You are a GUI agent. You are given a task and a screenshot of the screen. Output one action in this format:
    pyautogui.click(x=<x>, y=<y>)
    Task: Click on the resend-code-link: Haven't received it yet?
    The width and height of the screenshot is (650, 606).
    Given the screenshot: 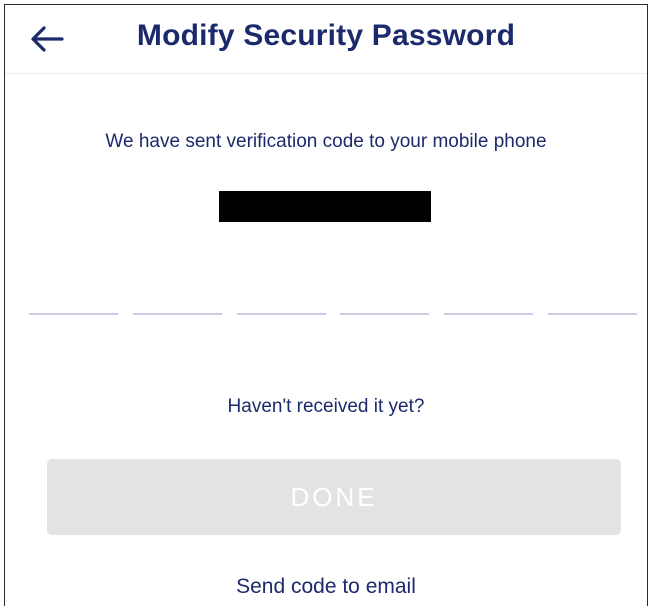 What is the action you would take?
    pyautogui.click(x=326, y=407)
    